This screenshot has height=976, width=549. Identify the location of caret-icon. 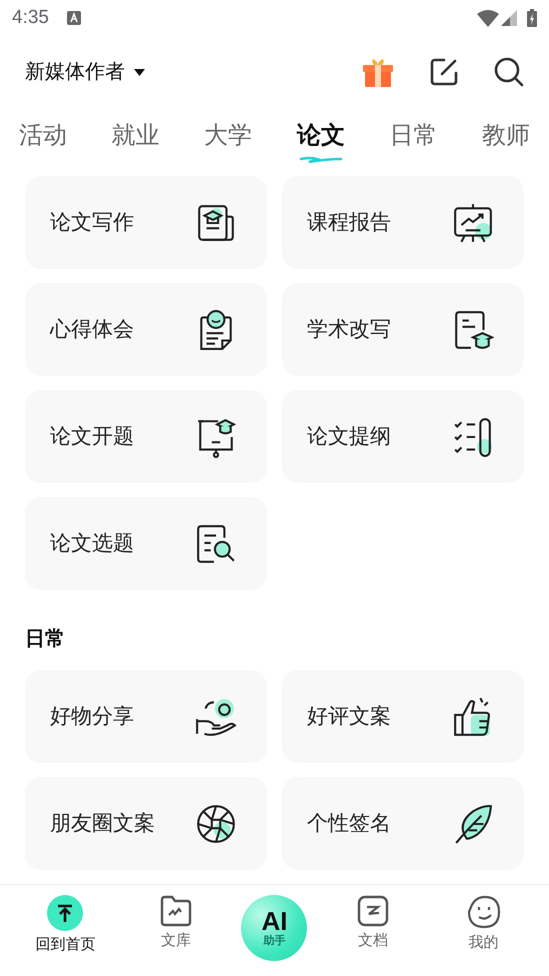
(139, 72).